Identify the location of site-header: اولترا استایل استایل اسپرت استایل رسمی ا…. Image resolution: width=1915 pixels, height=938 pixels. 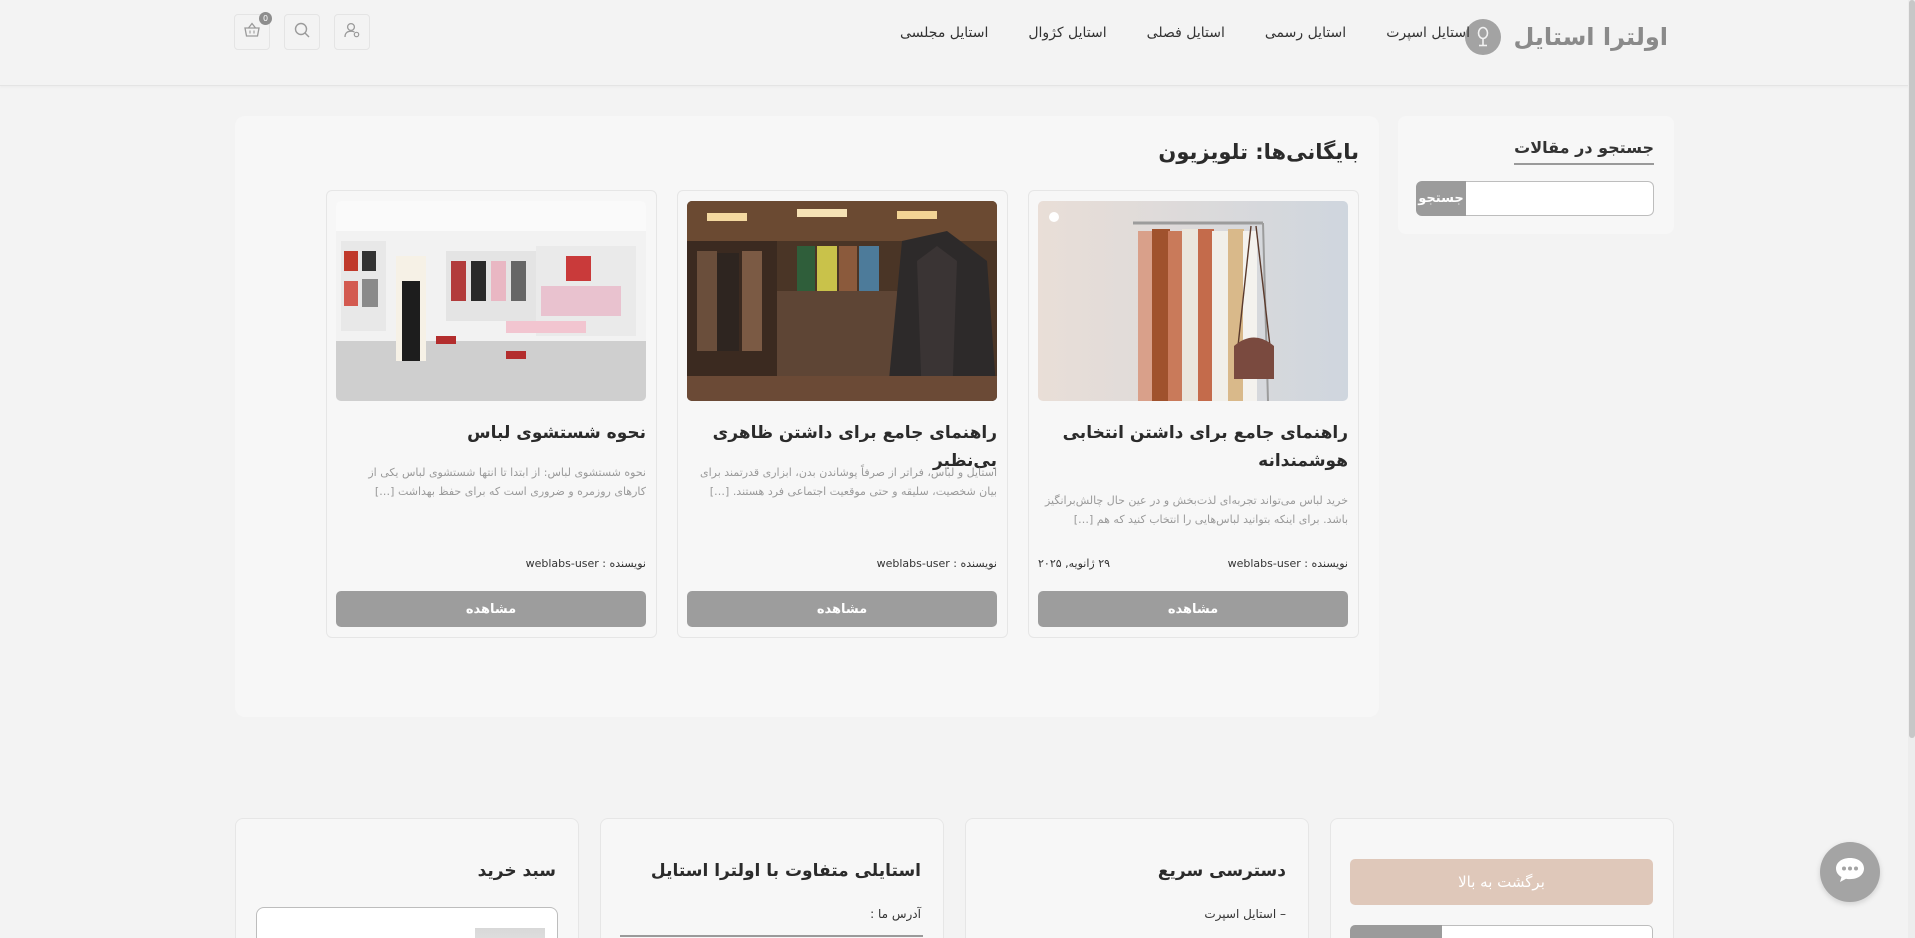
(957, 43).